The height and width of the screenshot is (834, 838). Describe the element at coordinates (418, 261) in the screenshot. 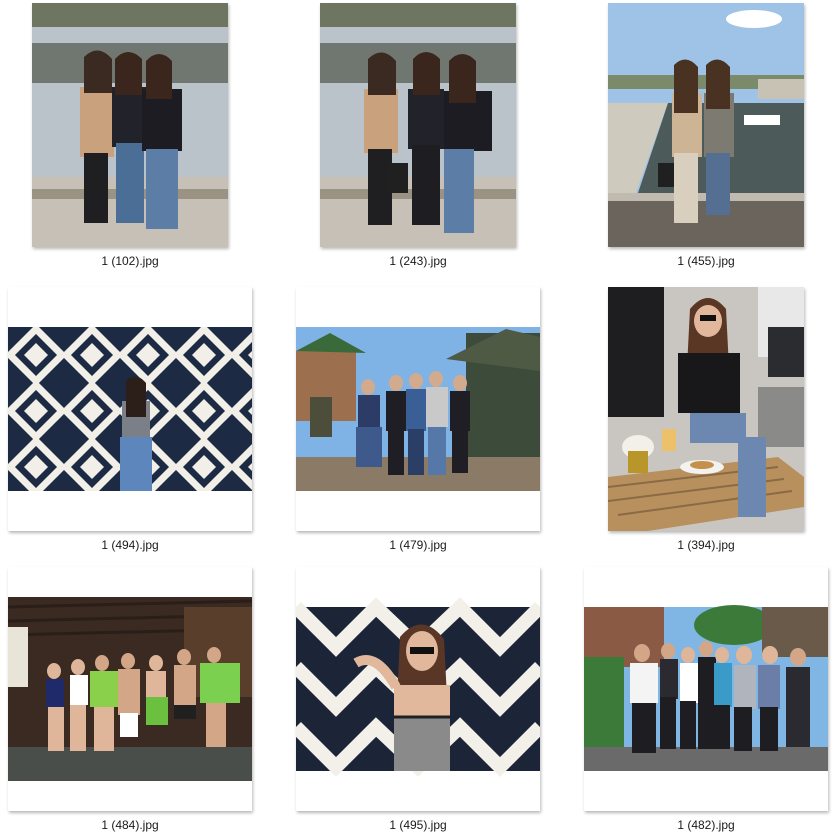

I see `file-name-label: 1 (243).jpg` at that location.